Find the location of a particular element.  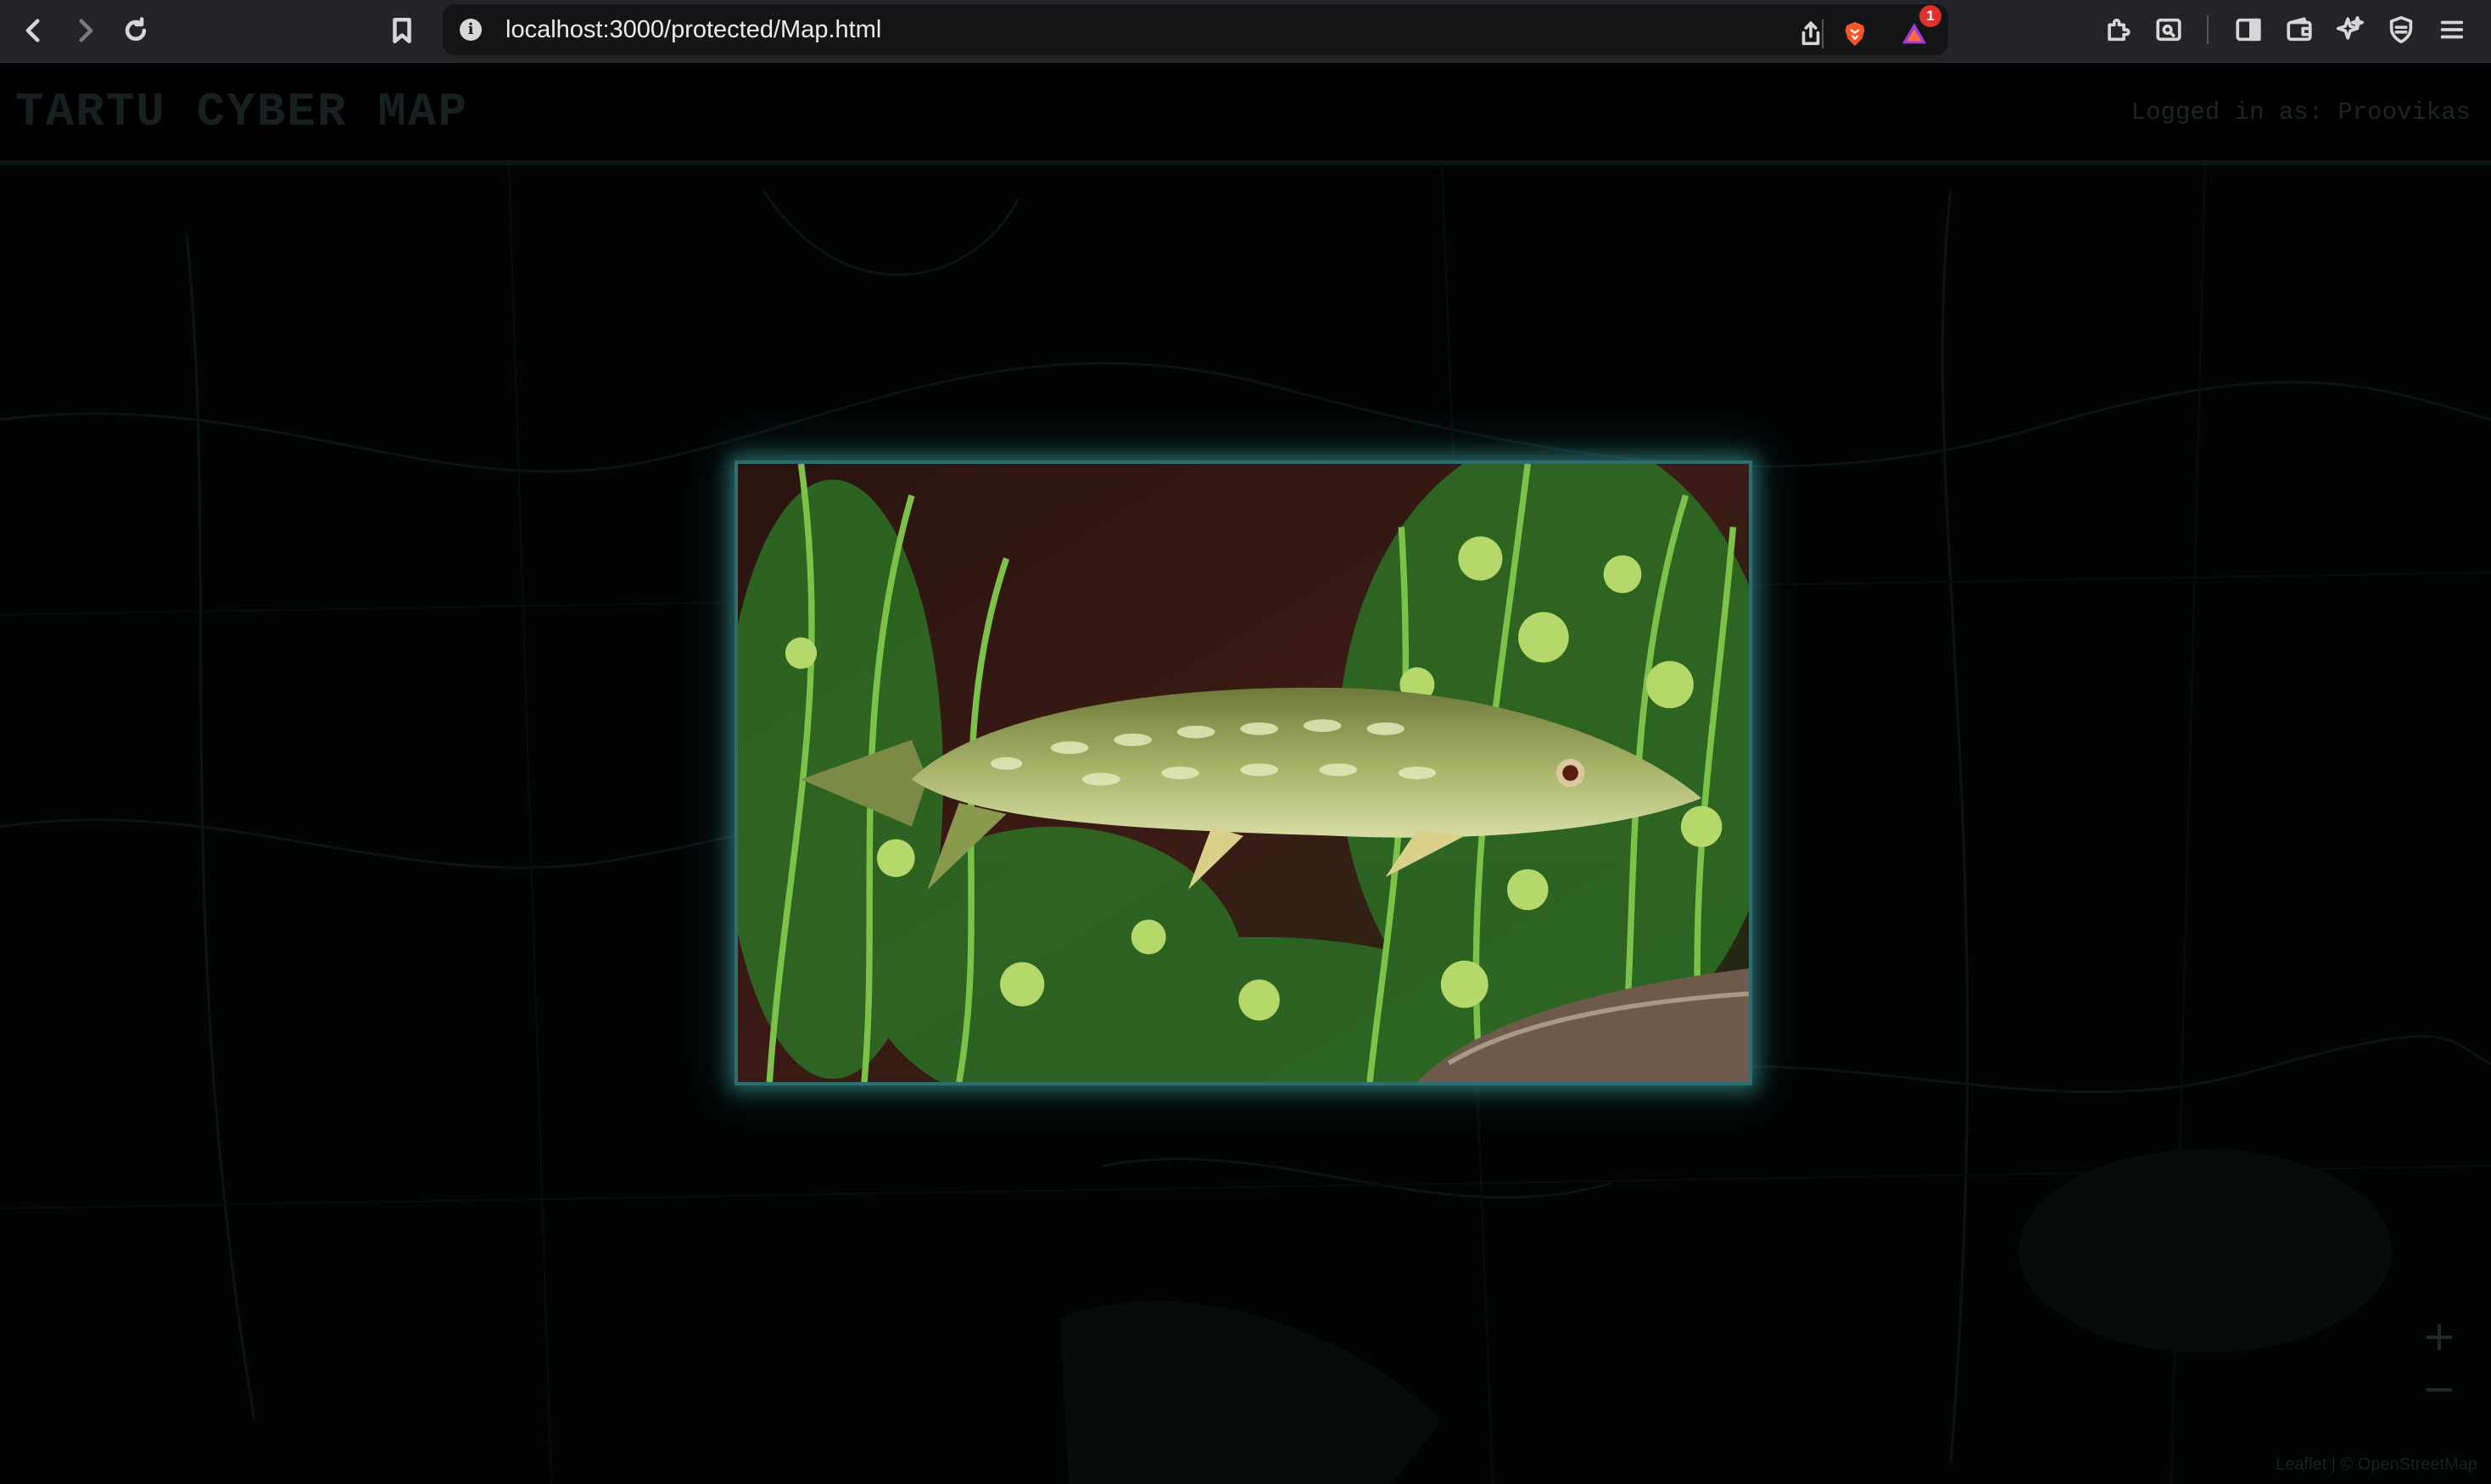

vpn-button is located at coordinates (2401, 29).